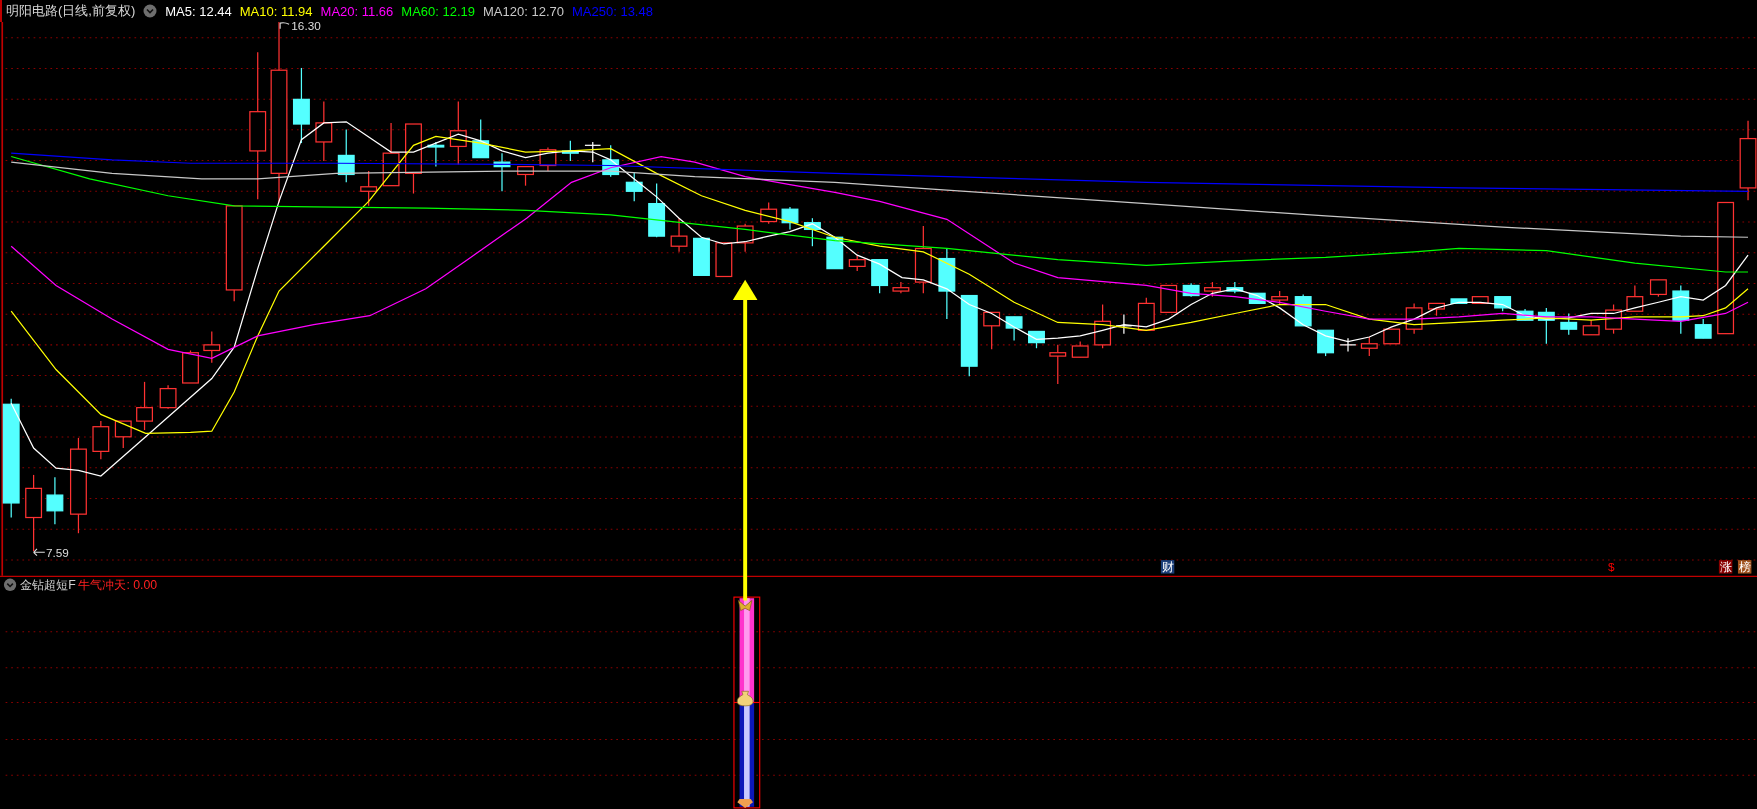 The width and height of the screenshot is (1757, 809). Describe the element at coordinates (300, 27) in the screenshot. I see `high-price-label: 16.30` at that location.